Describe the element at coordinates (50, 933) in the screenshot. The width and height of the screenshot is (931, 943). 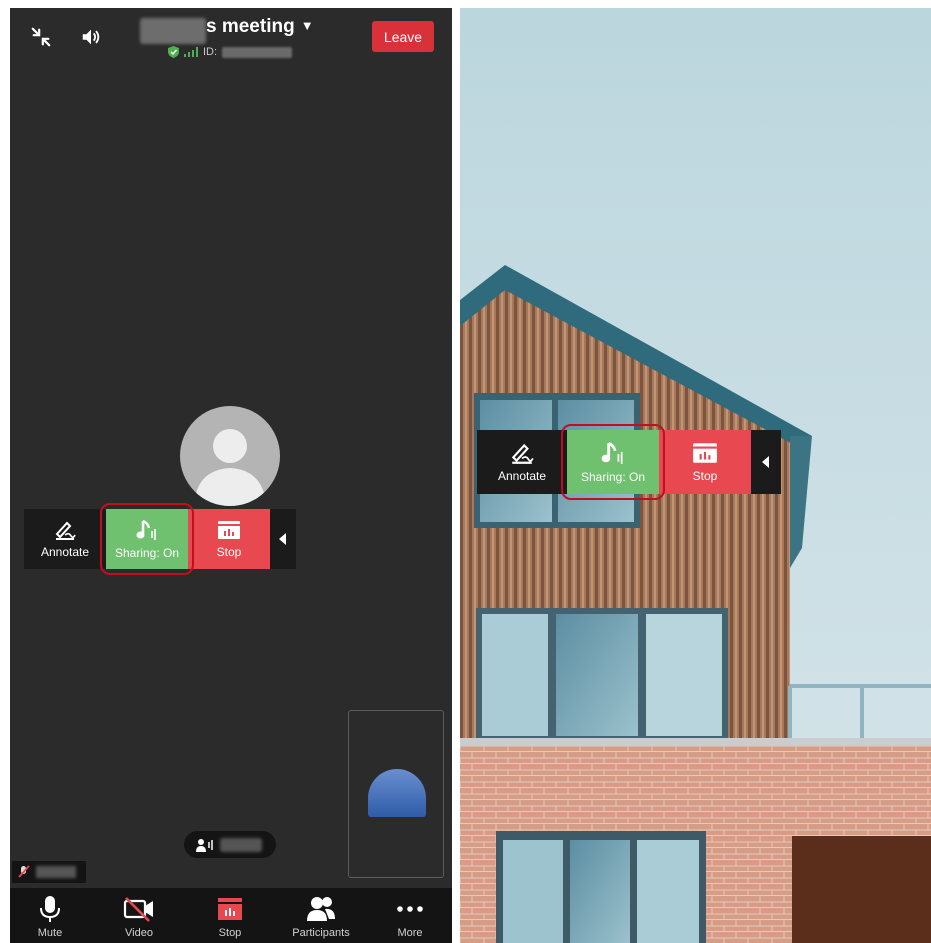
I see `mute-label: Mute` at that location.